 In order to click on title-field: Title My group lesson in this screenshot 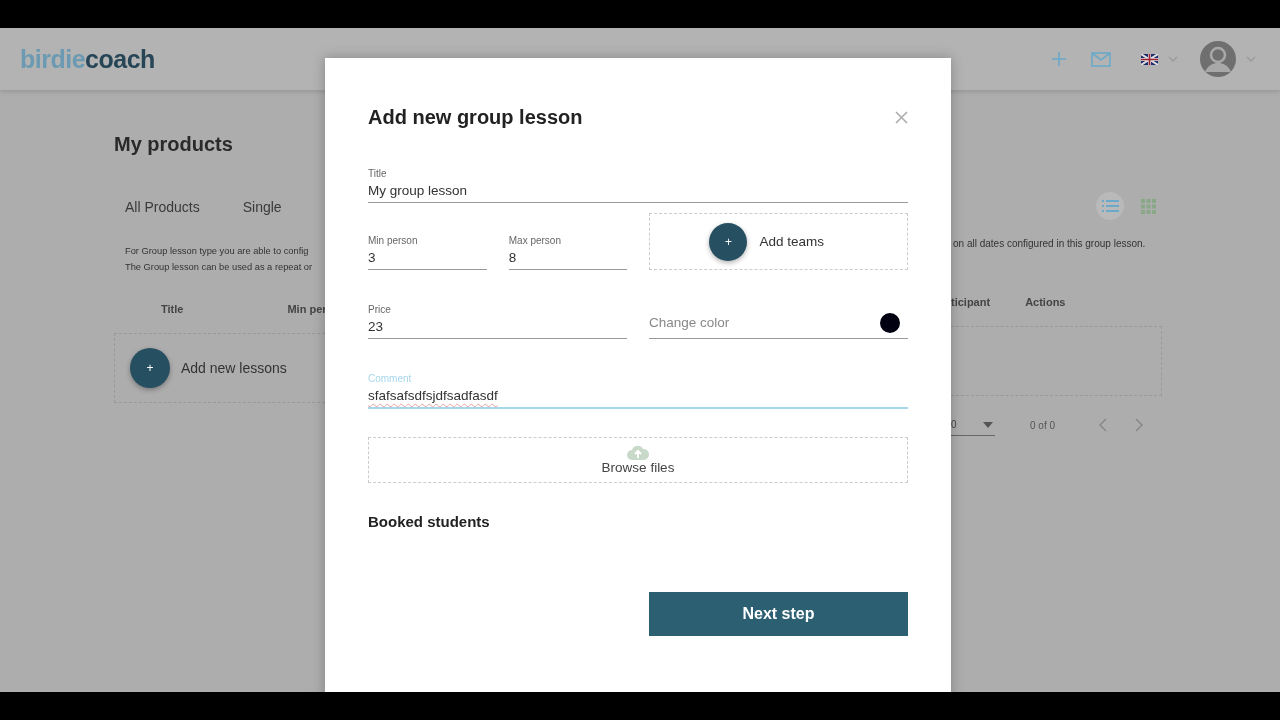, I will do `click(638, 185)`.